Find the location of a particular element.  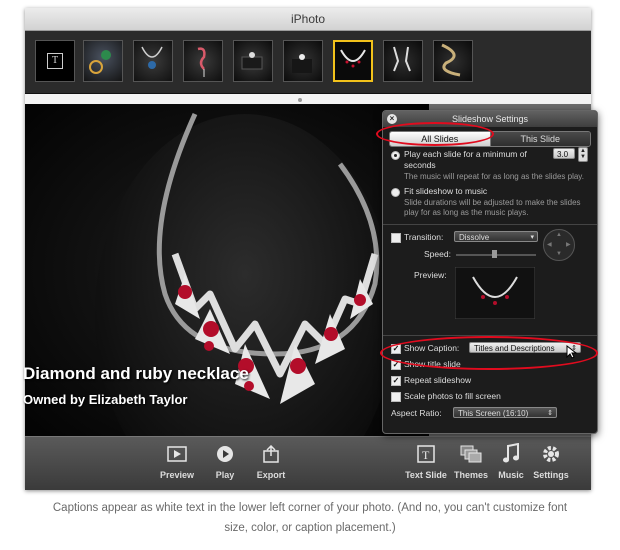

tab-this-slide: This Slide is located at coordinates (539, 139).